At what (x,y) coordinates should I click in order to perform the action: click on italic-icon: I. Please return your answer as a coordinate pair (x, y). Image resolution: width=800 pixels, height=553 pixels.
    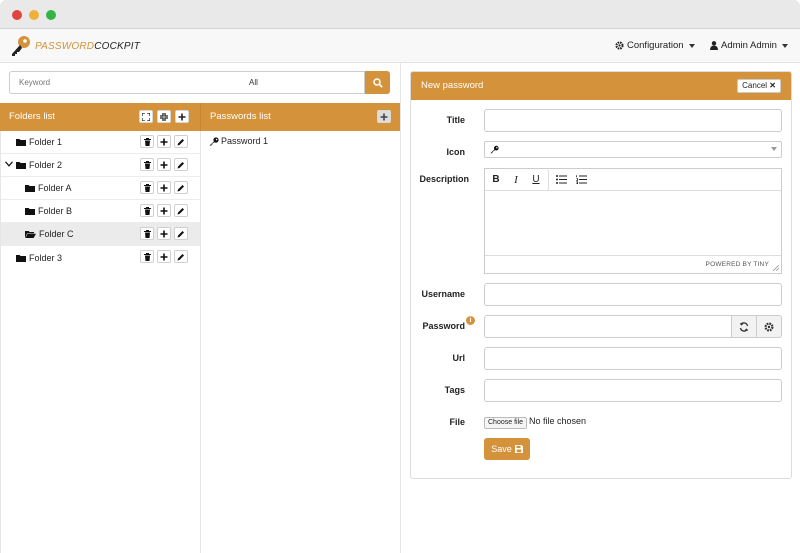
    Looking at the image, I should click on (516, 180).